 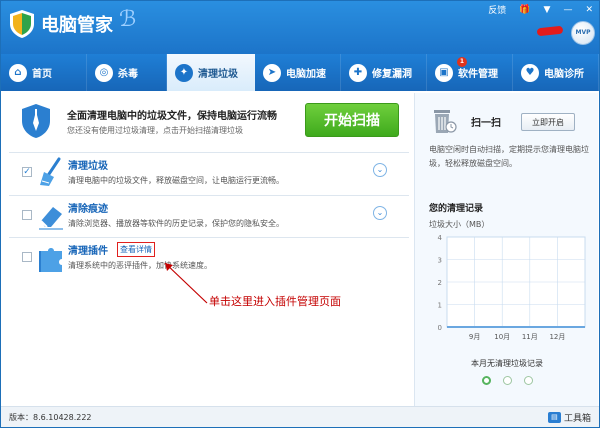 What do you see at coordinates (27, 172) in the screenshot?
I see `junk-checkbox: ✓` at bounding box center [27, 172].